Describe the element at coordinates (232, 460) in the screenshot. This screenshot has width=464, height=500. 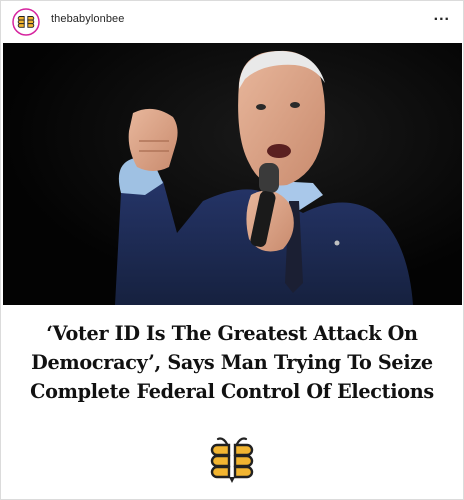
I see `babylon-bee-logo-icon` at that location.